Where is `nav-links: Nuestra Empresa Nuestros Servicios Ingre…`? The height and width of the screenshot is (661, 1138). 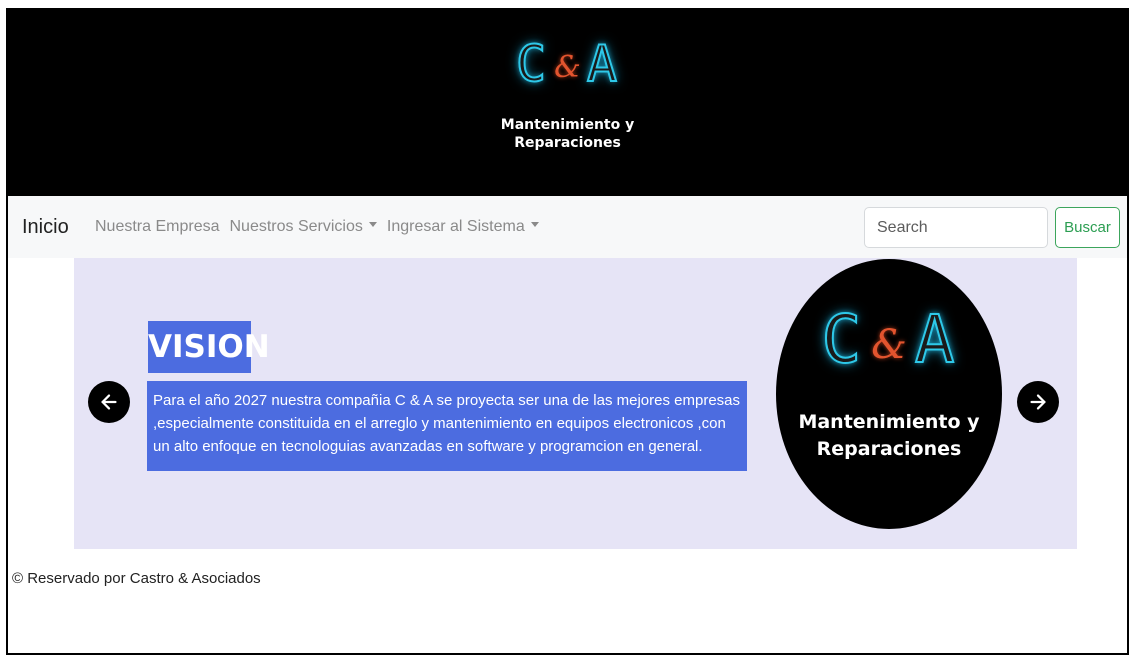
nav-links: Nuestra Empresa Nuestros Servicios Ingre… is located at coordinates (317, 227).